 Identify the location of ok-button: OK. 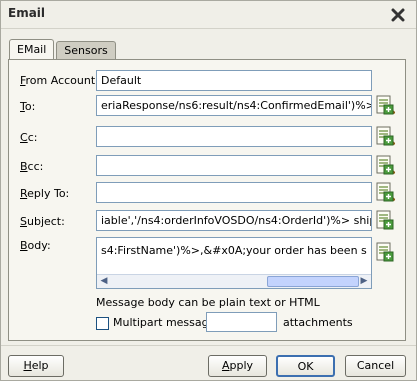
(305, 366).